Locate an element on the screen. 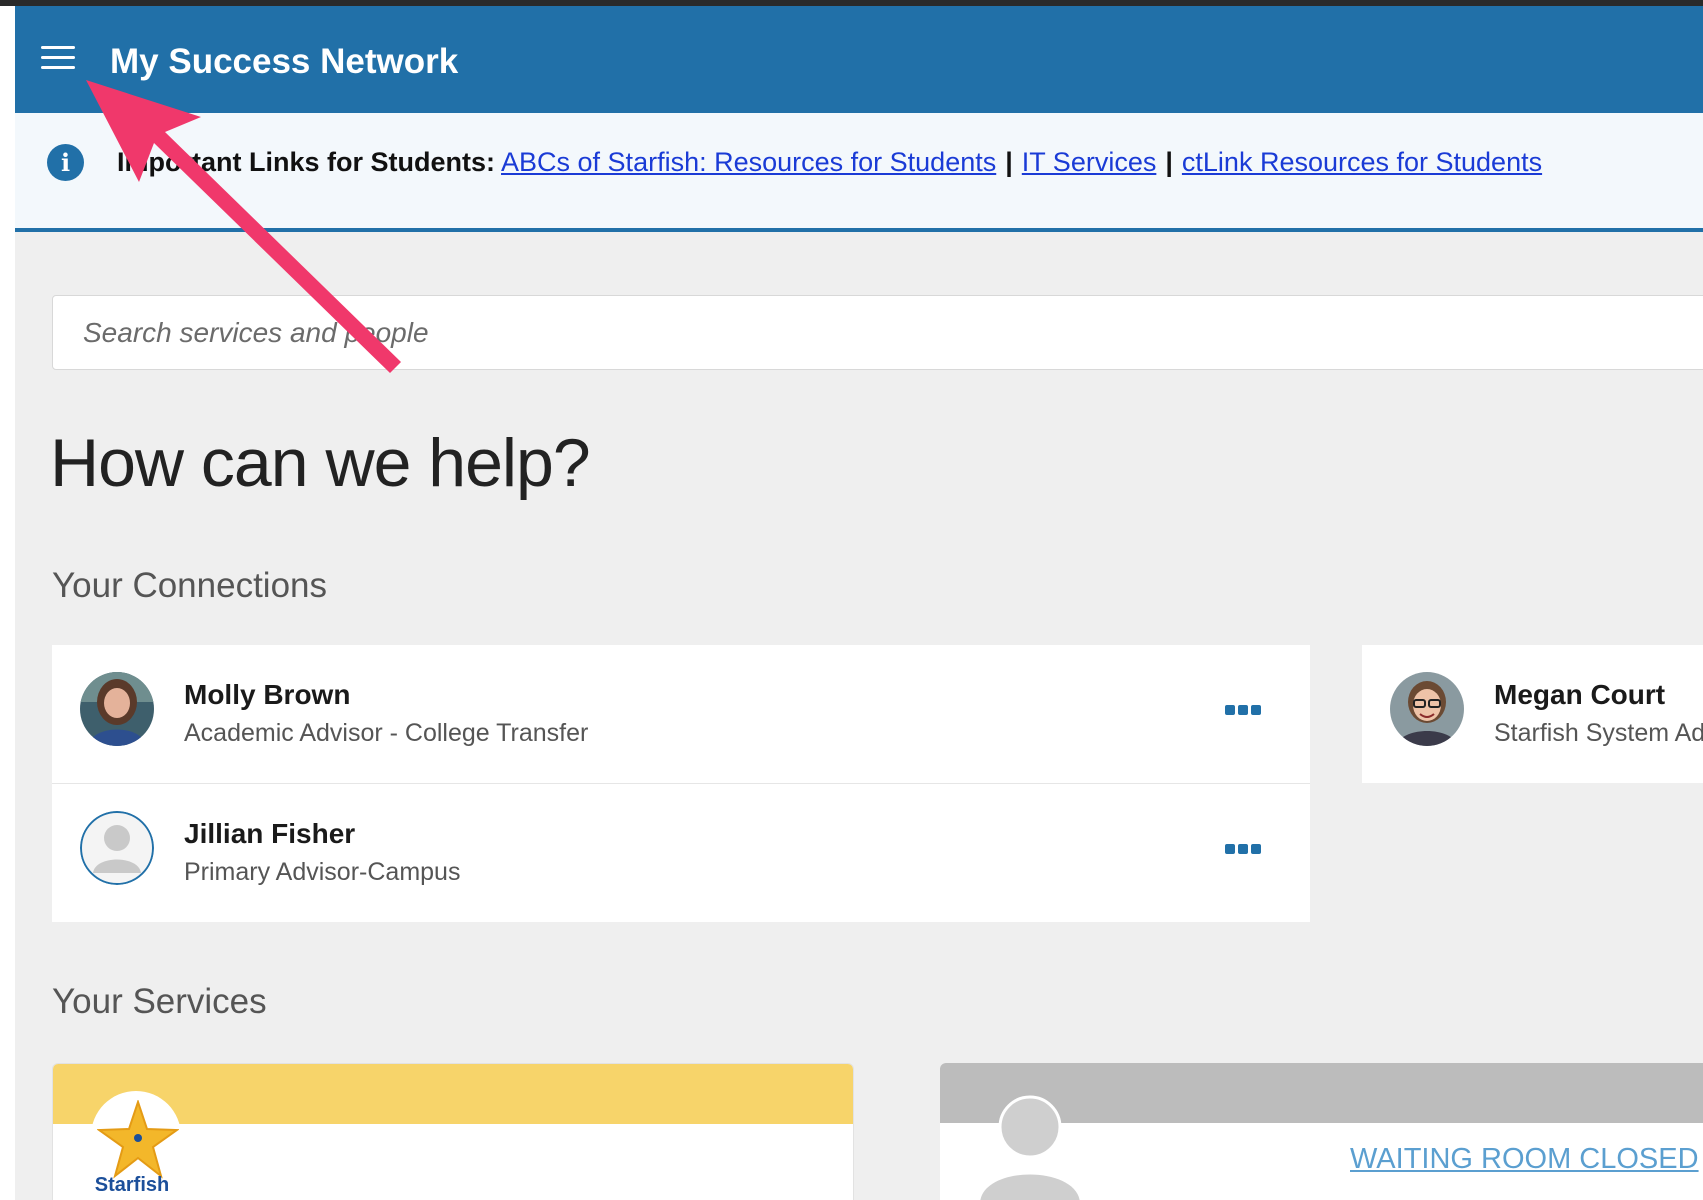 This screenshot has height=1200, width=1703. starfish-logo-text: Starfish is located at coordinates (132, 1185).